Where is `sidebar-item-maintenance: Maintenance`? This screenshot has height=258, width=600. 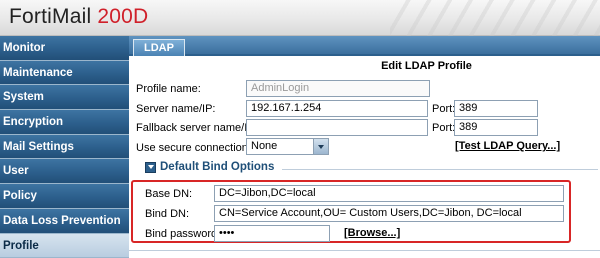
sidebar-item-maintenance: Maintenance is located at coordinates (64, 73).